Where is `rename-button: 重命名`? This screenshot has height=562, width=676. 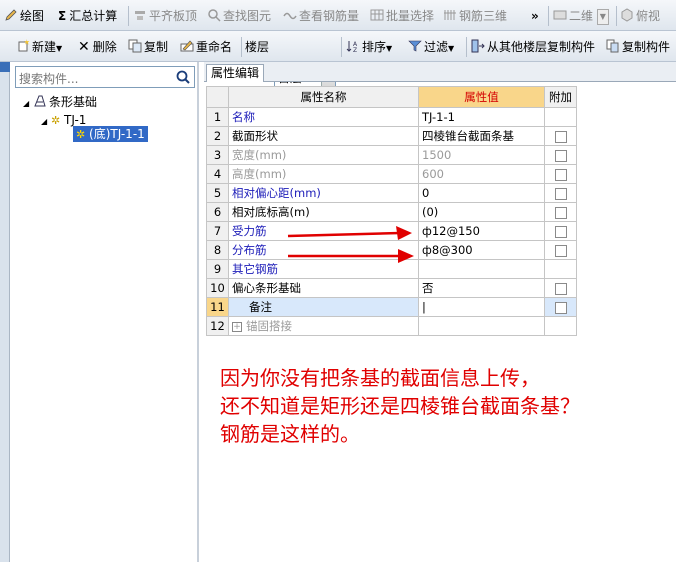
rename-button: 重命名 is located at coordinates (206, 47).